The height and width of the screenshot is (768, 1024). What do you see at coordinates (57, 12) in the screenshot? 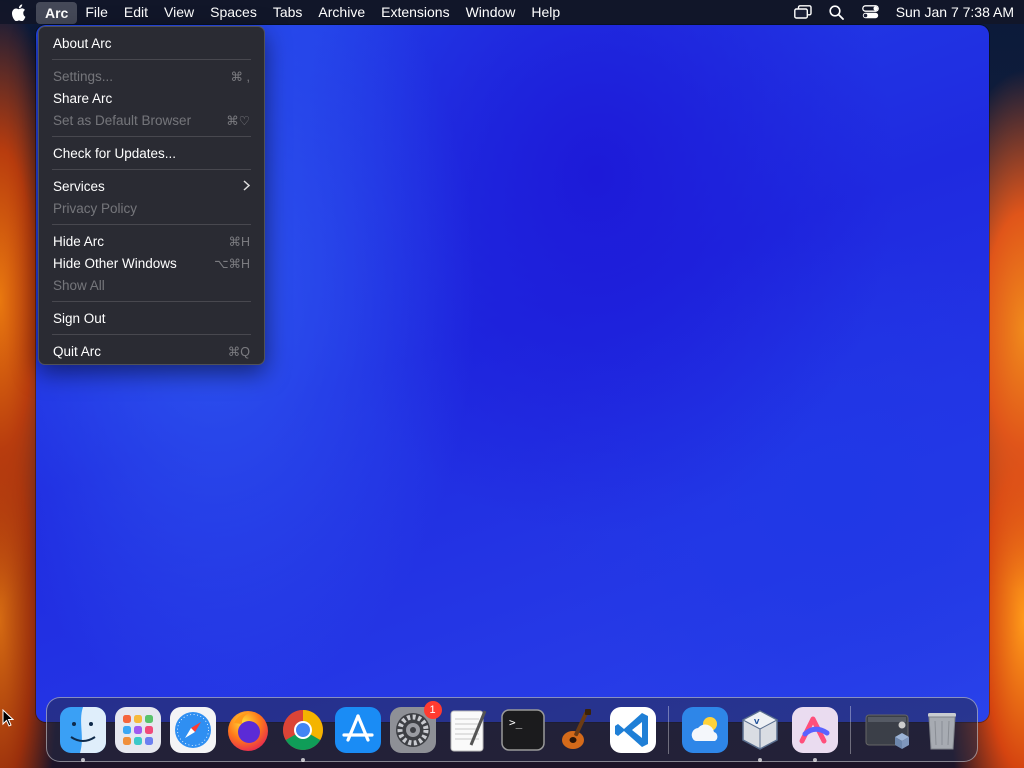
I see `menu-arc: Arc` at bounding box center [57, 12].